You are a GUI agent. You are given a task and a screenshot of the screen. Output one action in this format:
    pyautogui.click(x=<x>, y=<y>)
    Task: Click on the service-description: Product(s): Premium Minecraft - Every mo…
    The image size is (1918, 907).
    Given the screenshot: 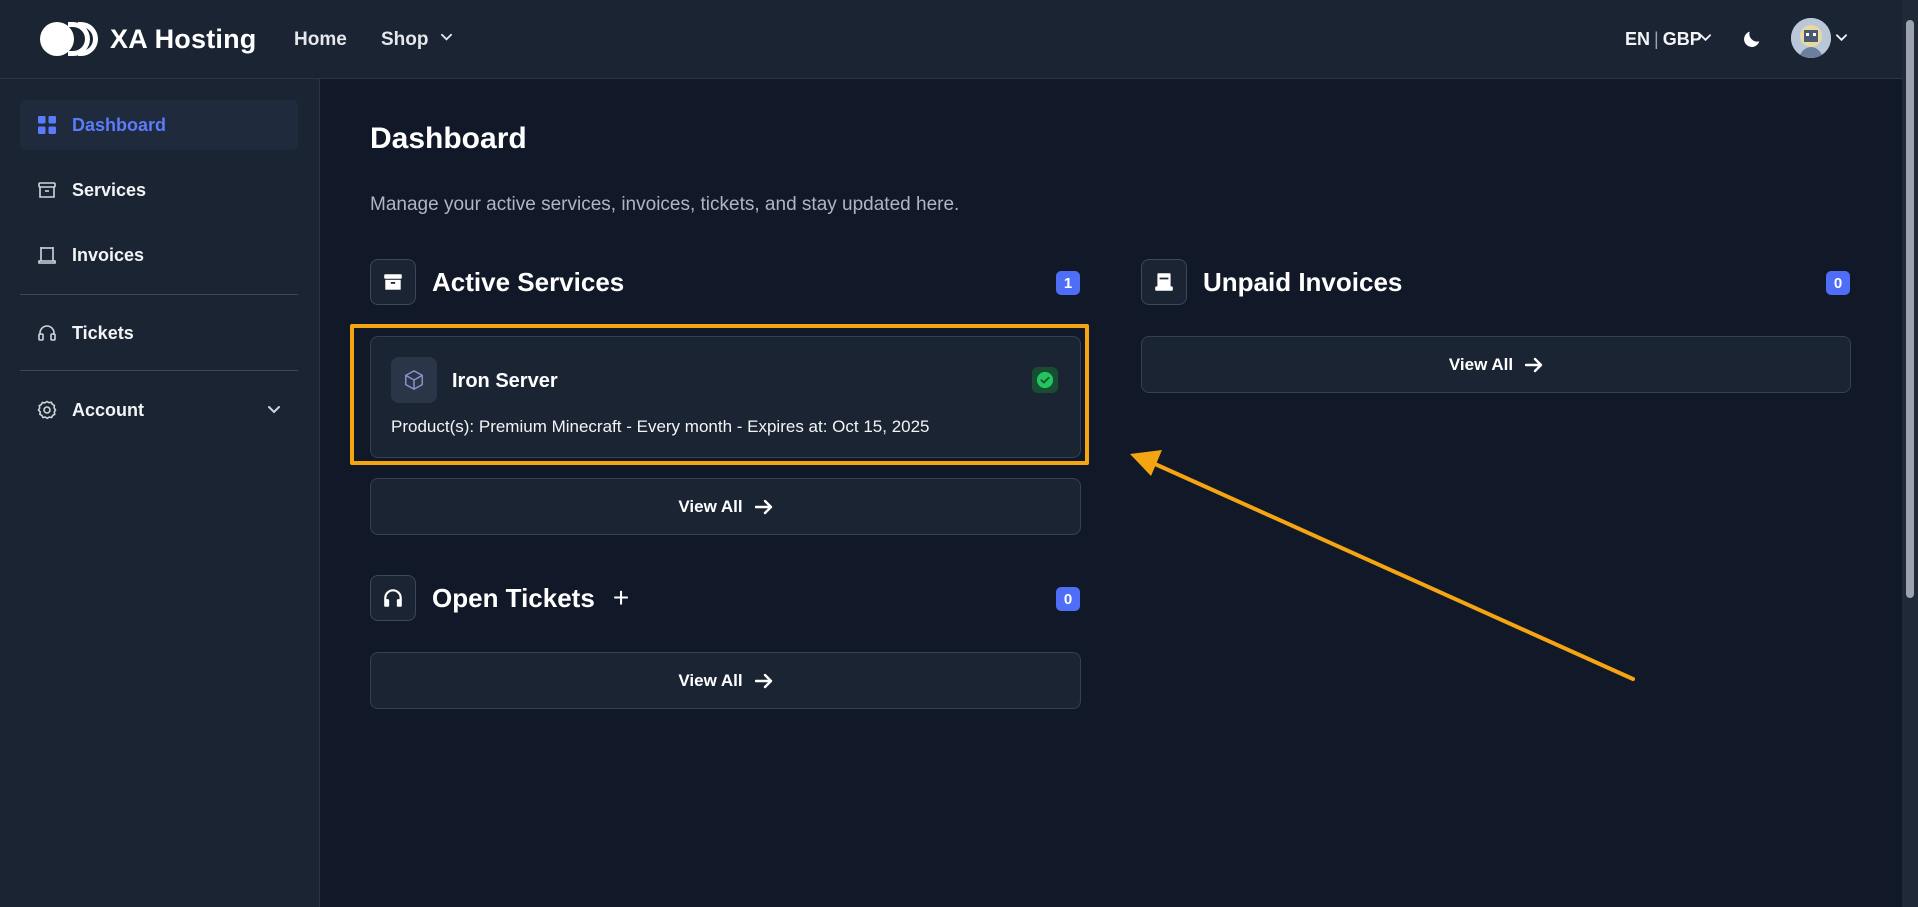 What is the action you would take?
    pyautogui.click(x=660, y=426)
    